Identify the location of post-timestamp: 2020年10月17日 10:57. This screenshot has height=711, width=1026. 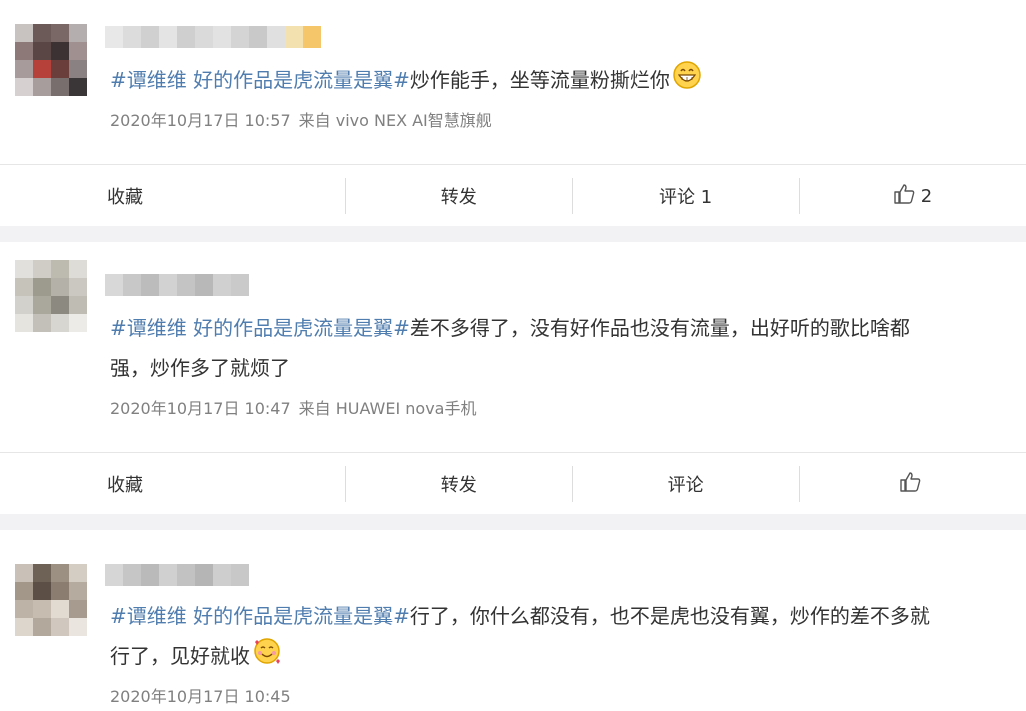
(200, 120).